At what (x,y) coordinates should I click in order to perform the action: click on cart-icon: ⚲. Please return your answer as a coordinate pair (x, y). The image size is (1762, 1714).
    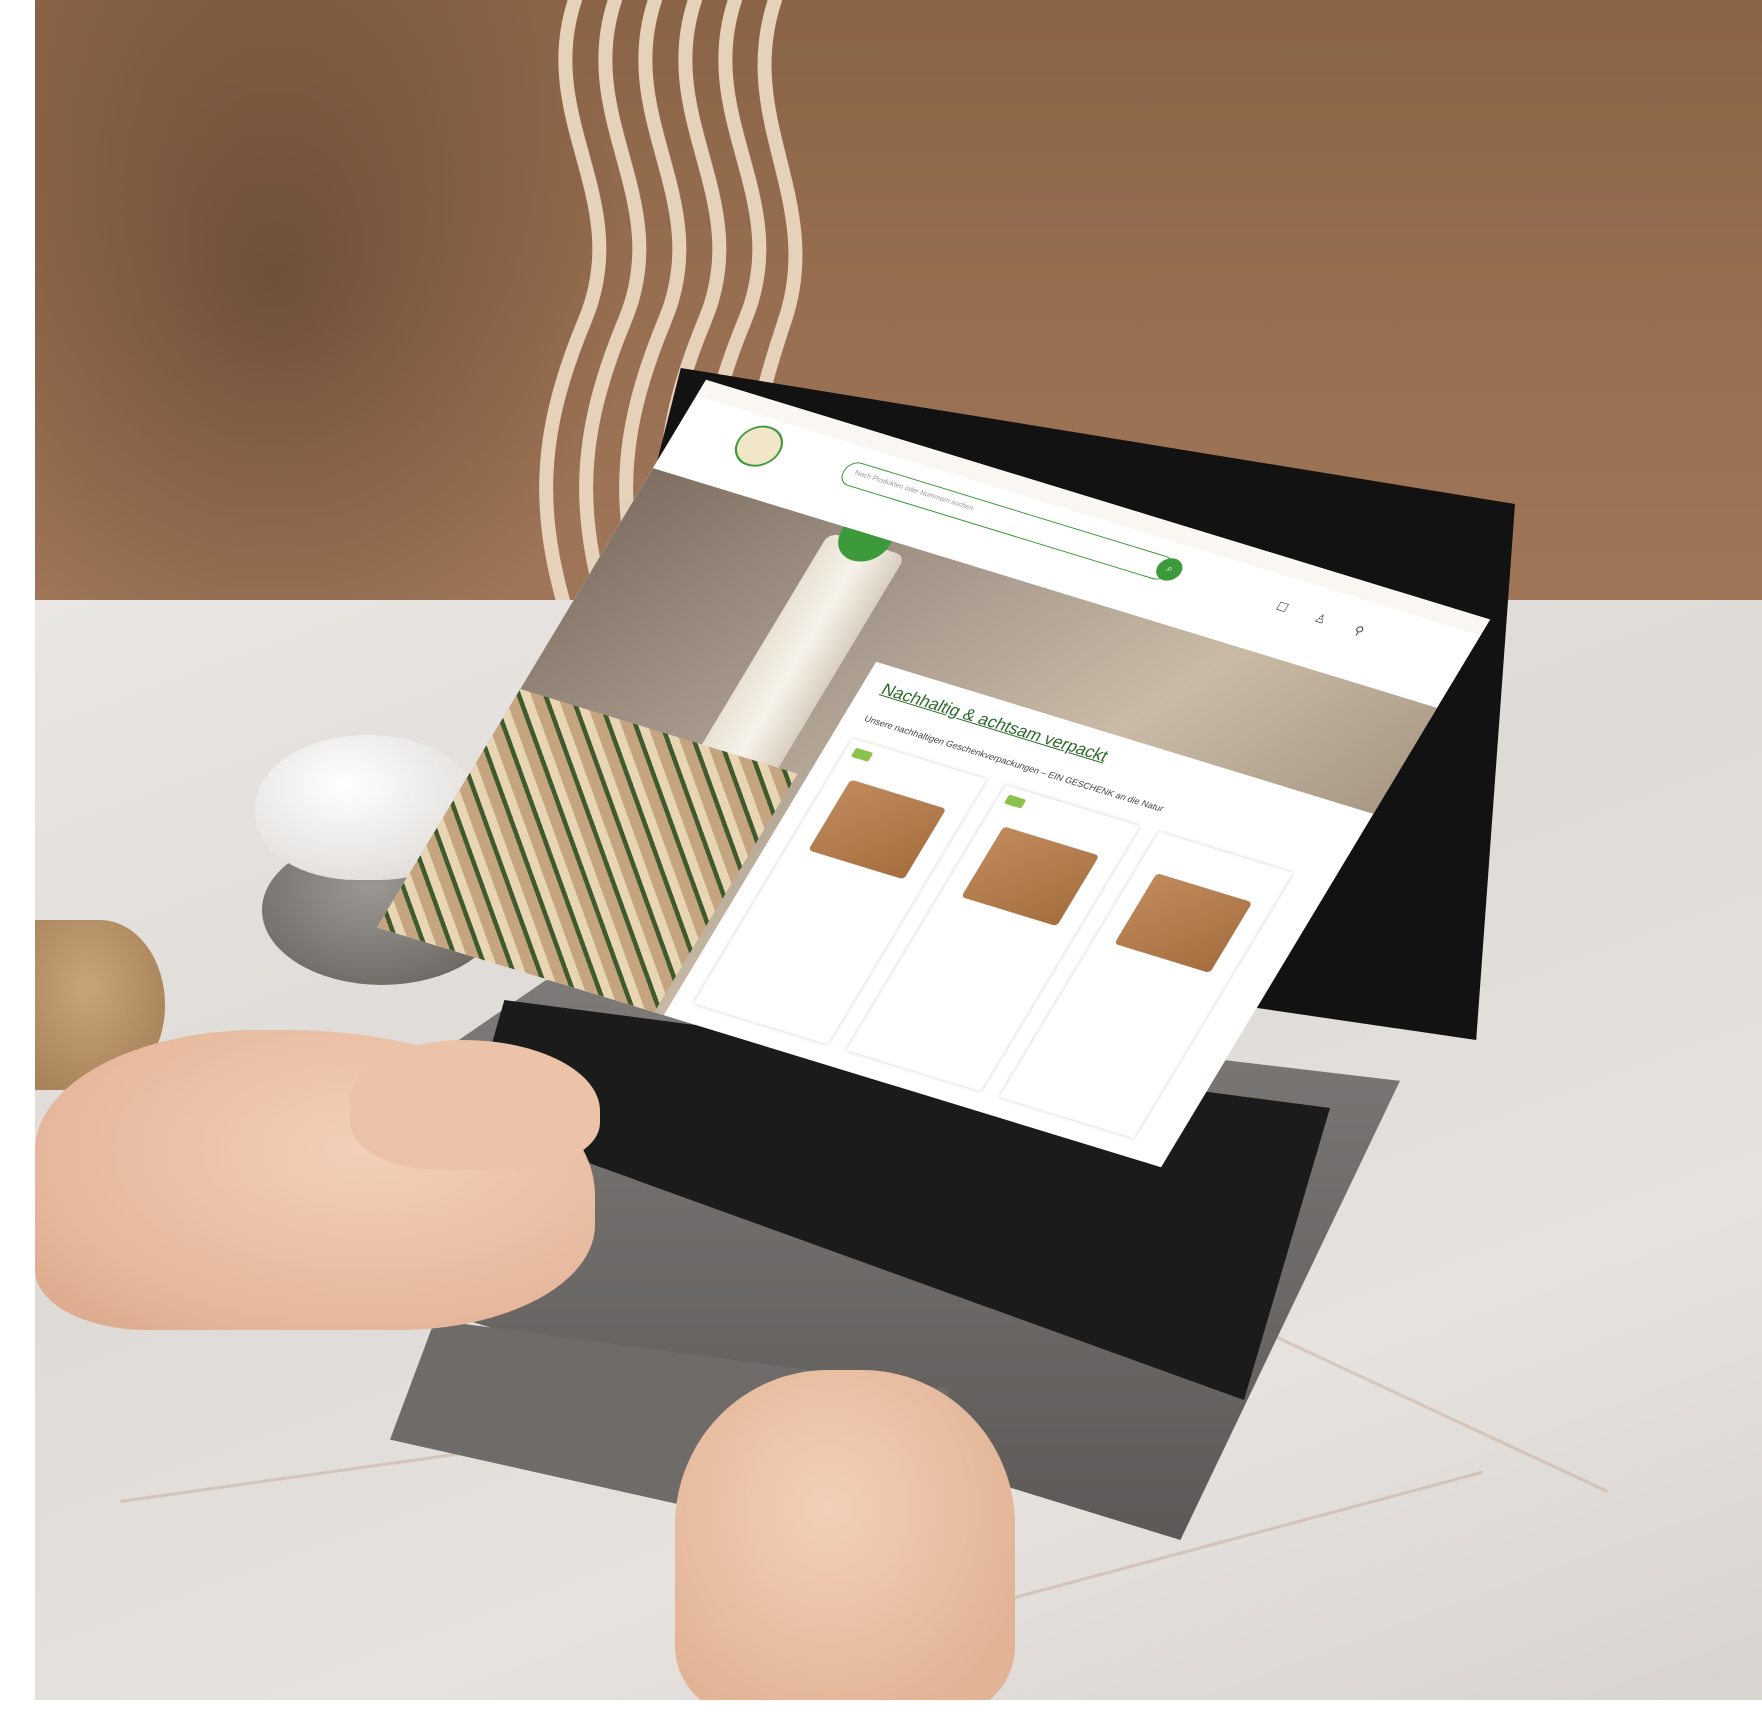
    Looking at the image, I should click on (1359, 631).